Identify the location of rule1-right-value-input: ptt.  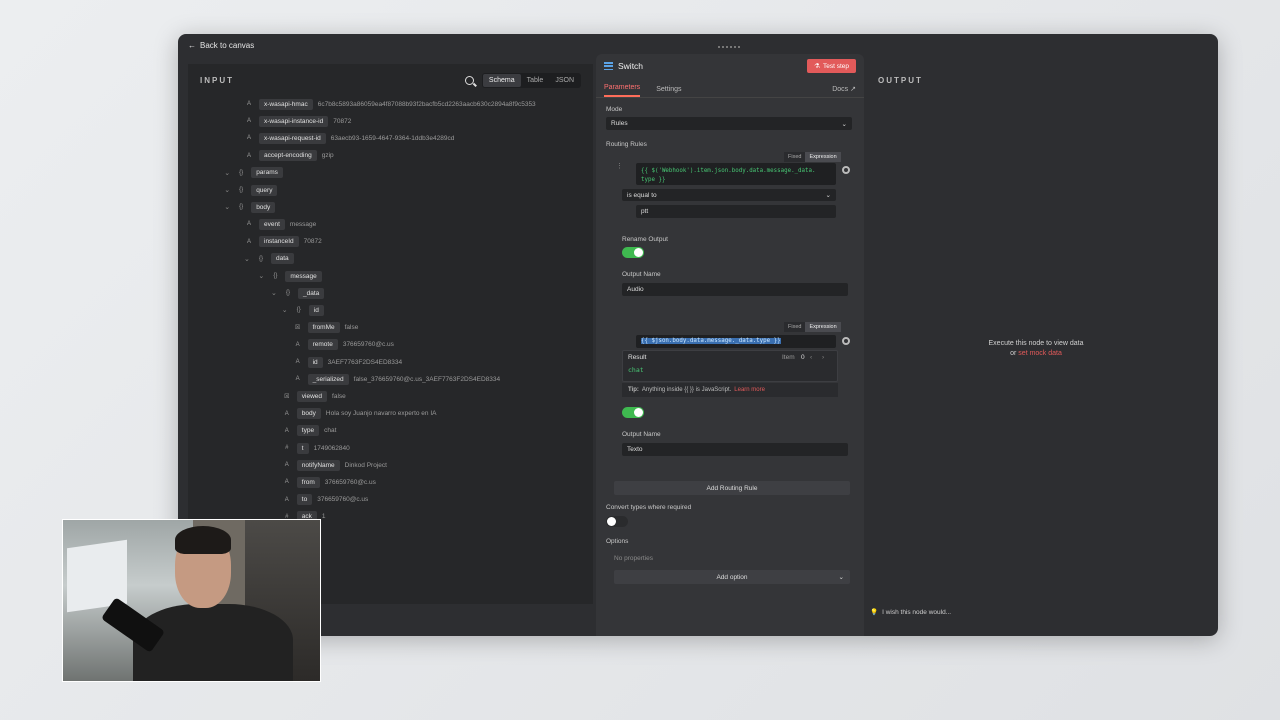
(736, 211).